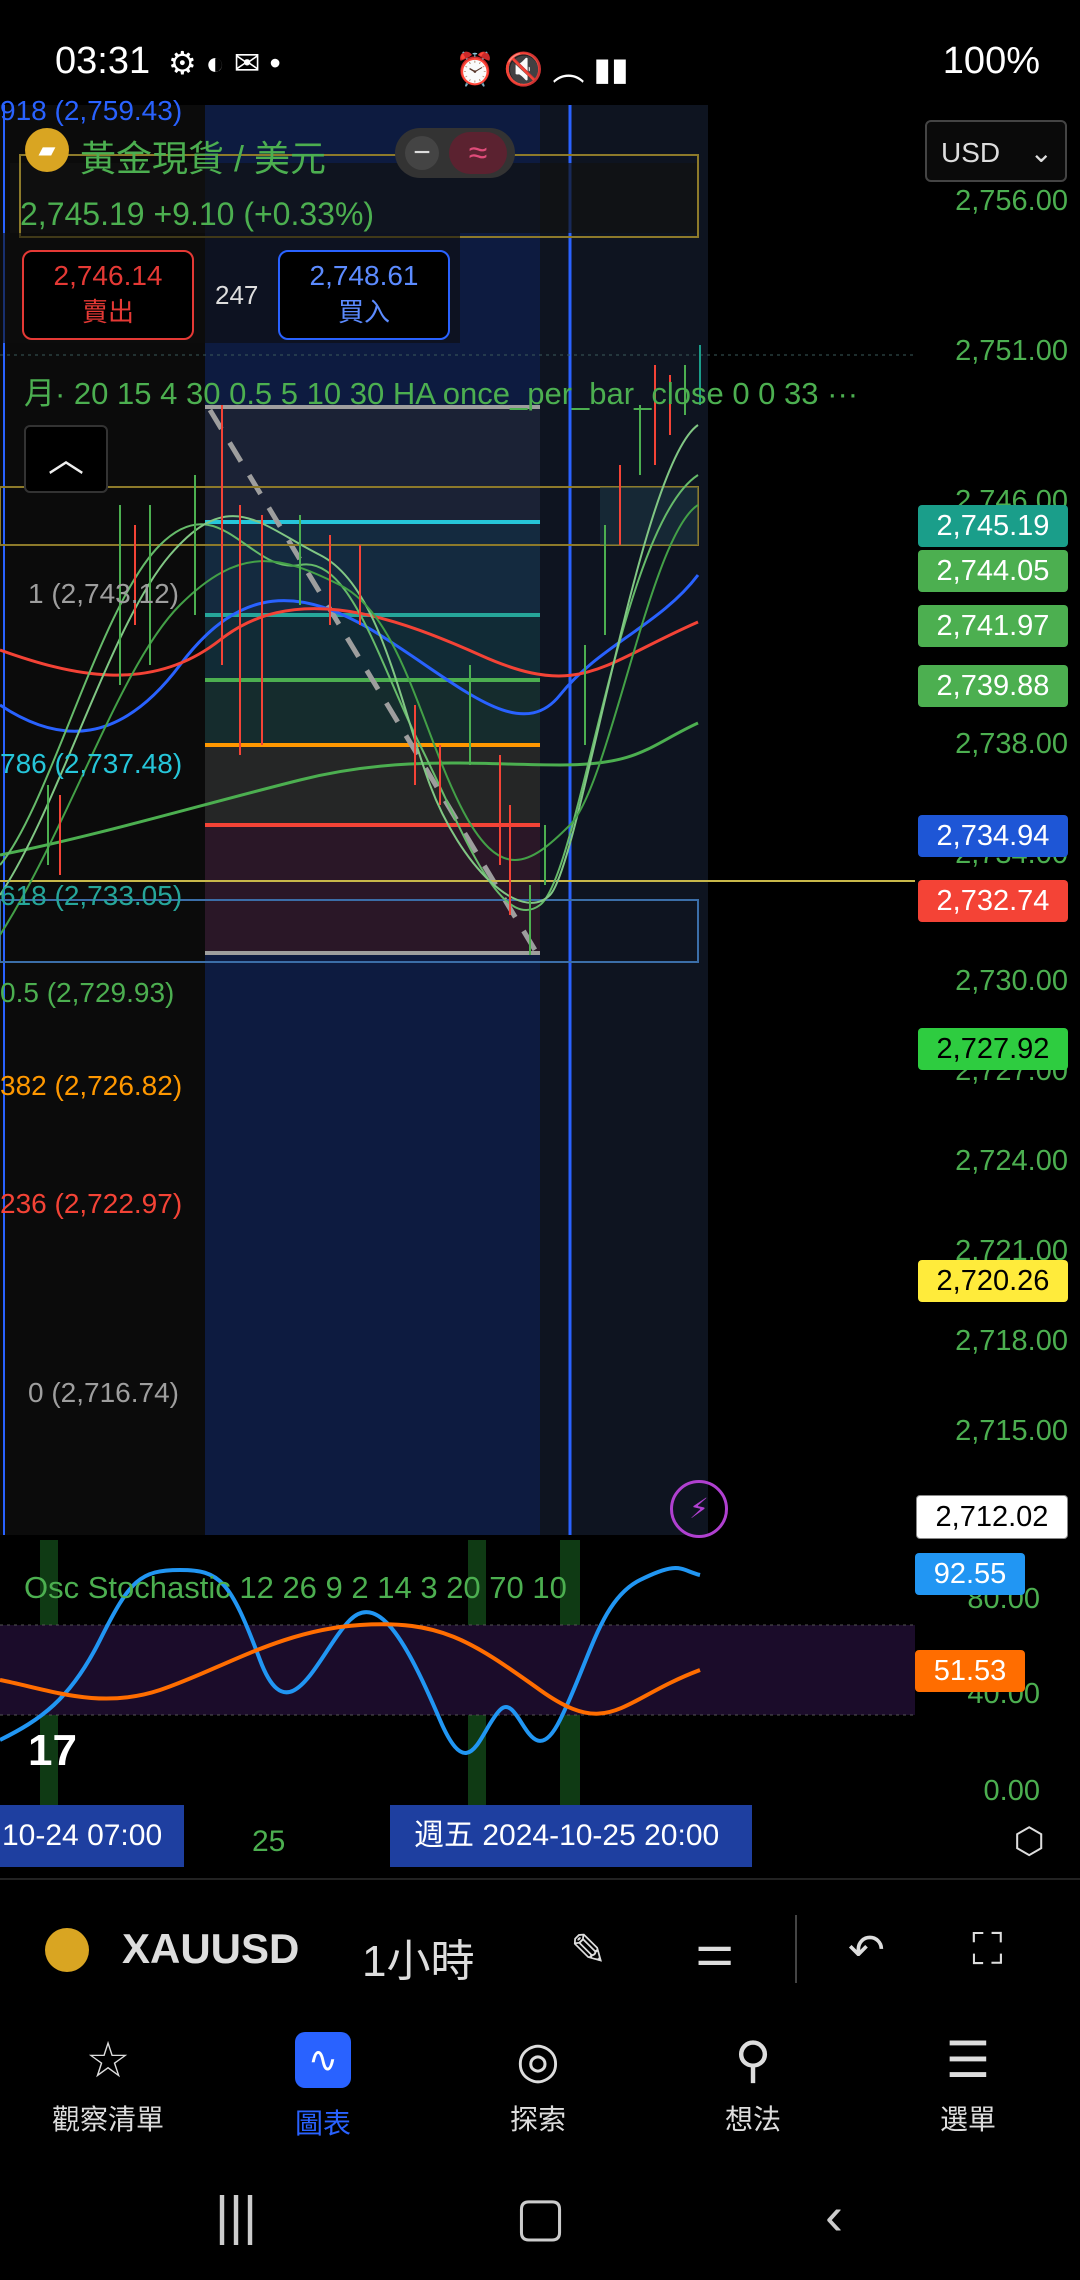 The width and height of the screenshot is (1080, 2280). Describe the element at coordinates (588, 1950) in the screenshot. I see `pencil-icon: ✎` at that location.